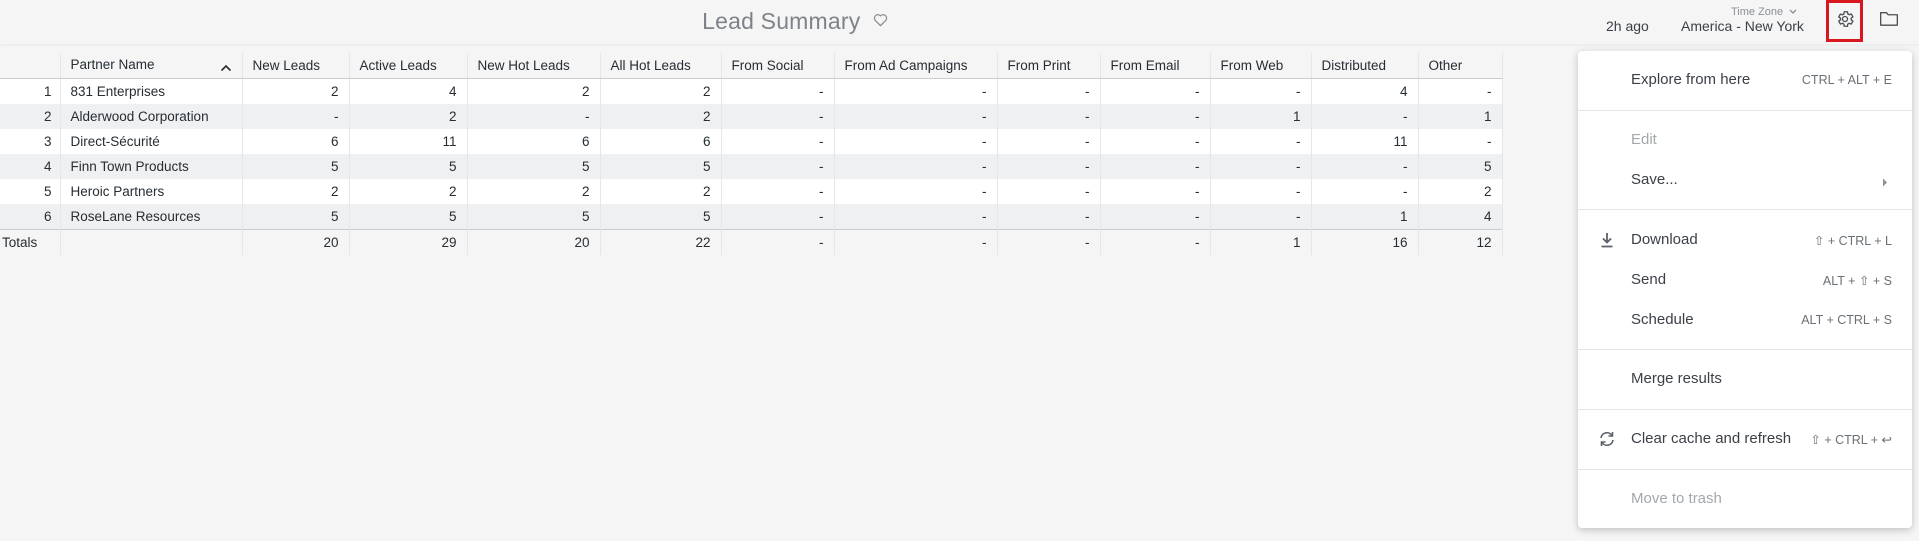 This screenshot has height=541, width=1919. I want to click on column-header-from-web: From Web, so click(1261, 66).